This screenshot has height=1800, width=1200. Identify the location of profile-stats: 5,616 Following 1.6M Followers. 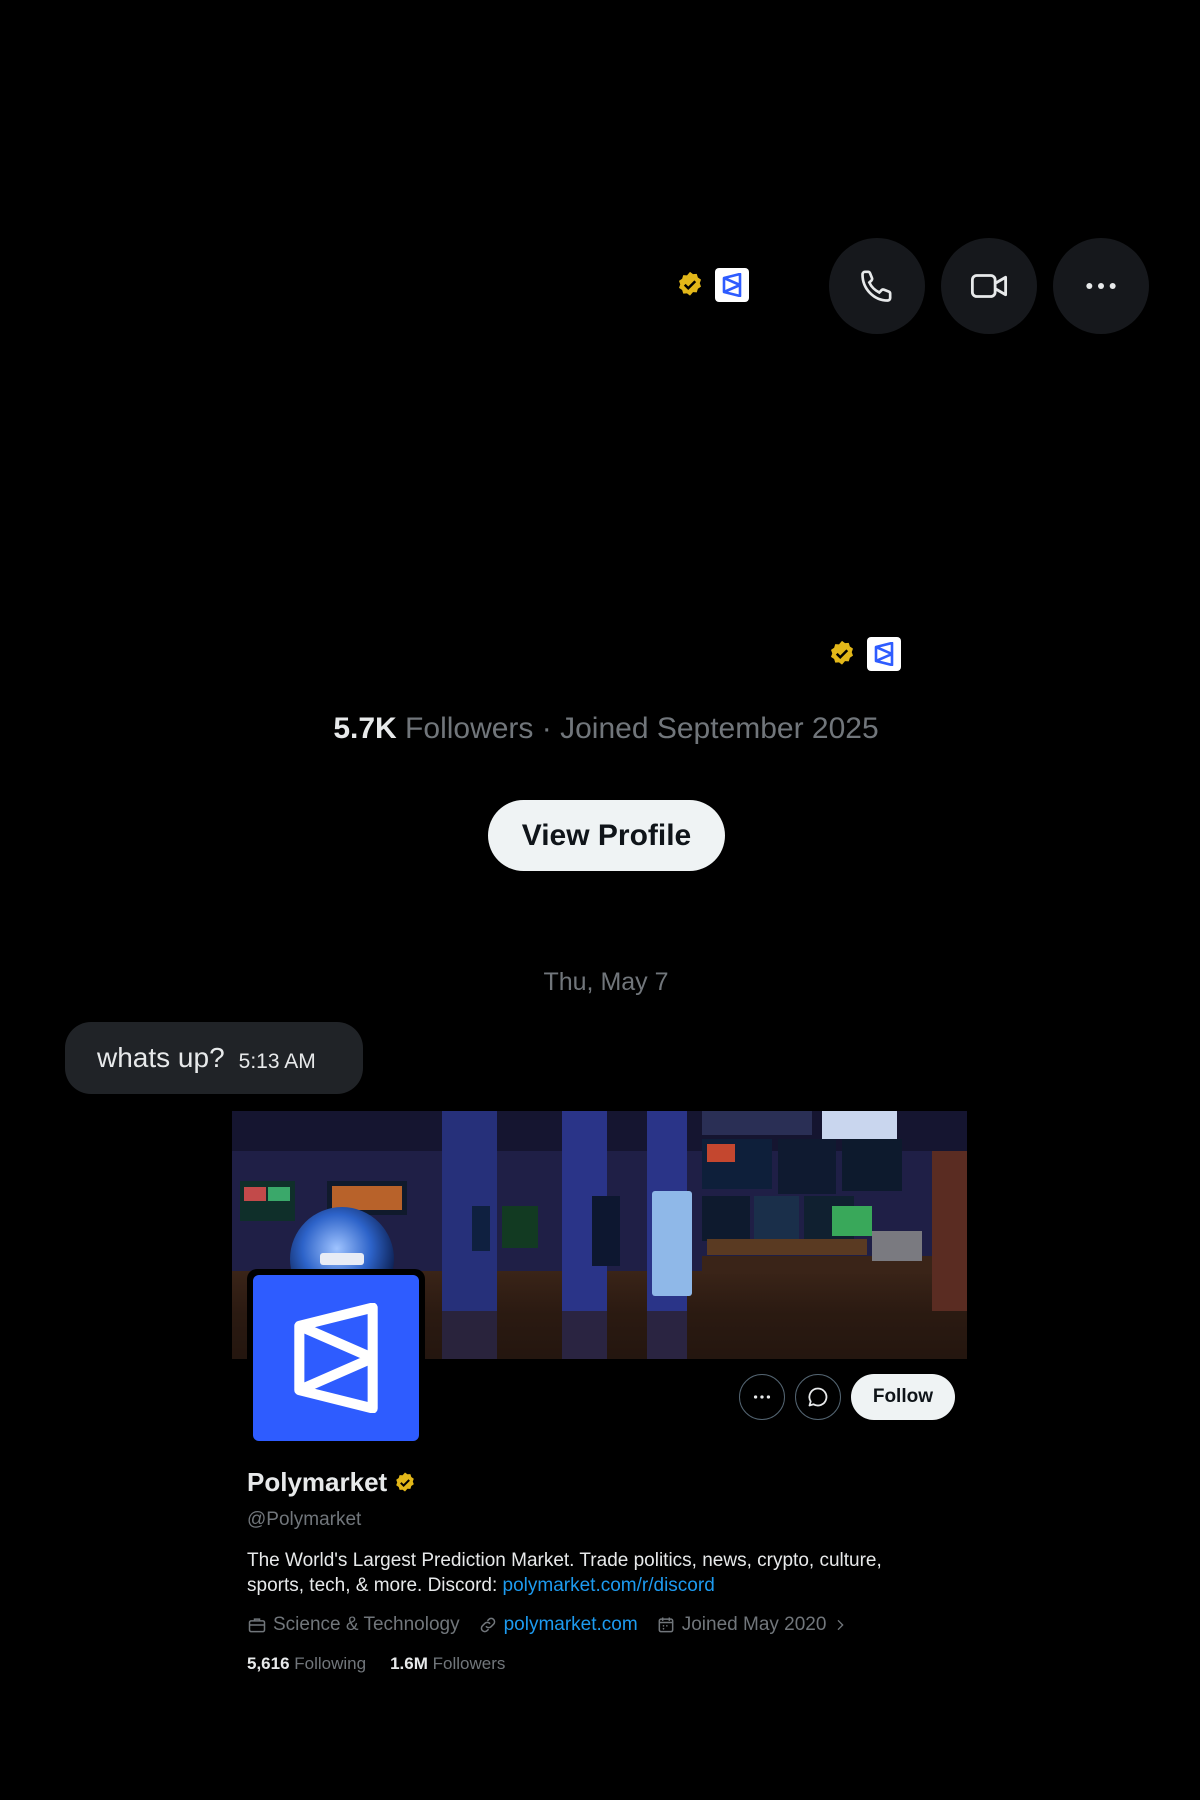
(376, 1664).